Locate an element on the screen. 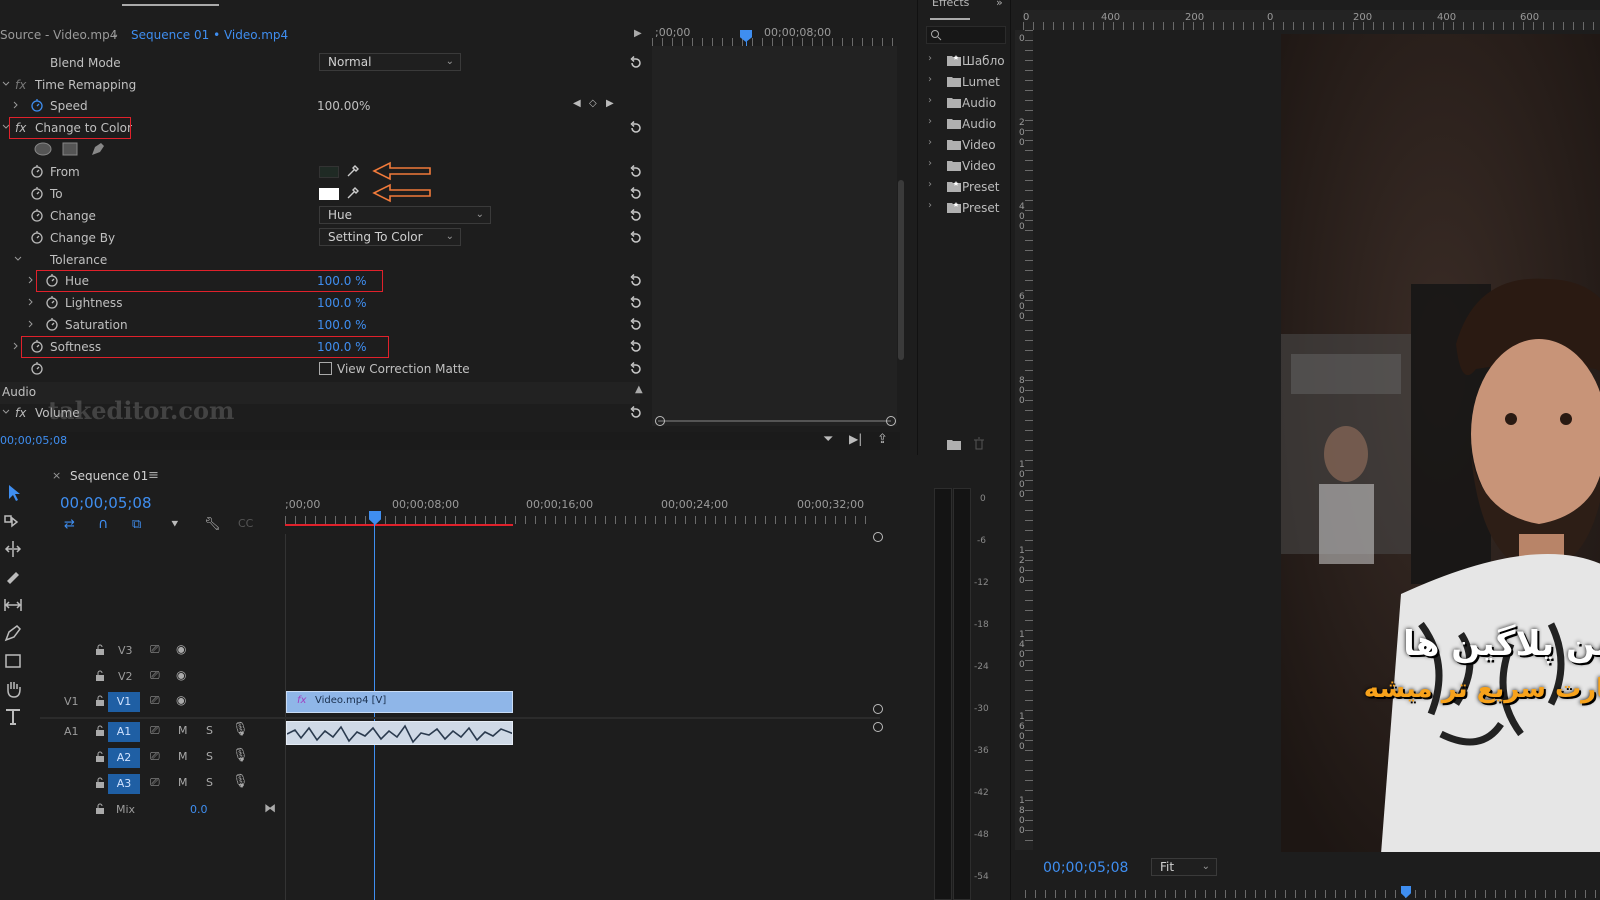 The height and width of the screenshot is (900, 1600). sequence-tab: Sequence 01 • Video.mp4 is located at coordinates (209, 35).